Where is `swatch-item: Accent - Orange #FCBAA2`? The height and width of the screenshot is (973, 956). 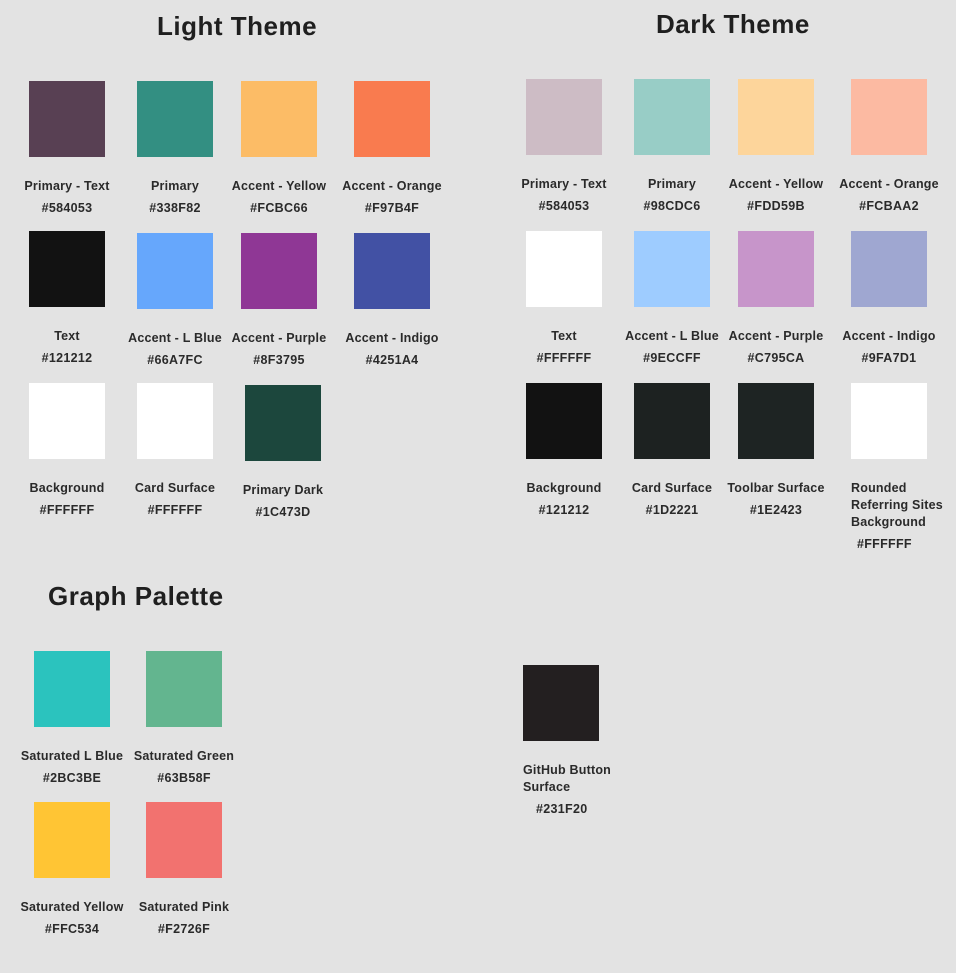 swatch-item: Accent - Orange #FCBAA2 is located at coordinates (889, 146).